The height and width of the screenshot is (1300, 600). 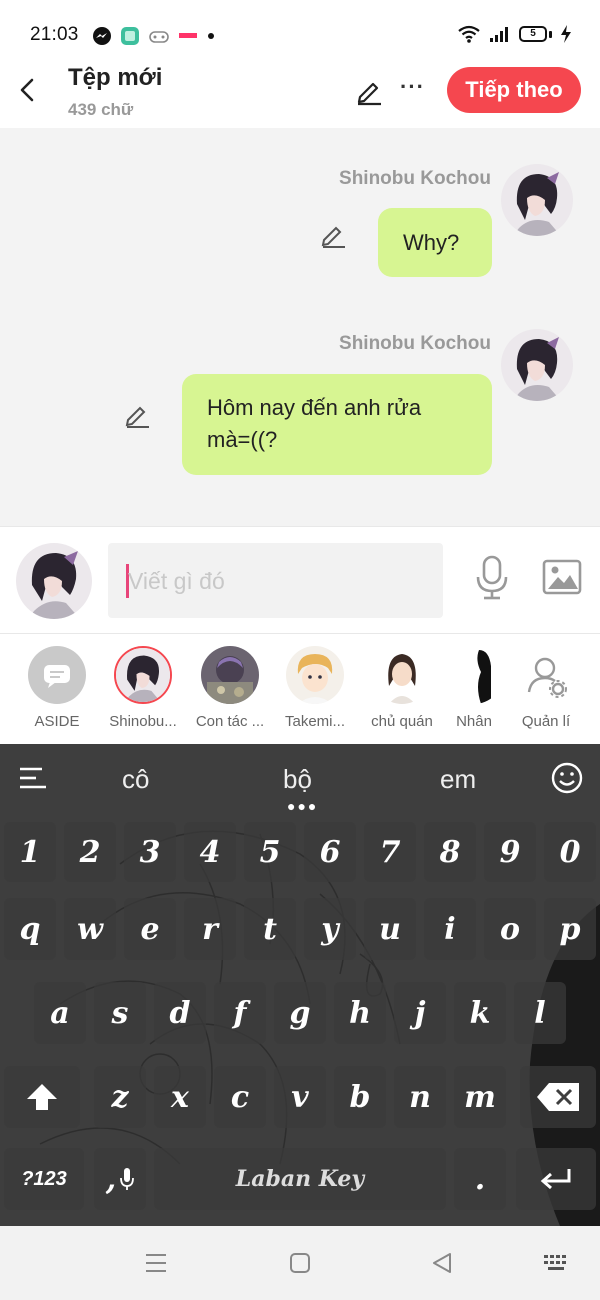 What do you see at coordinates (442, 1263) in the screenshot?
I see `back-nav-icon` at bounding box center [442, 1263].